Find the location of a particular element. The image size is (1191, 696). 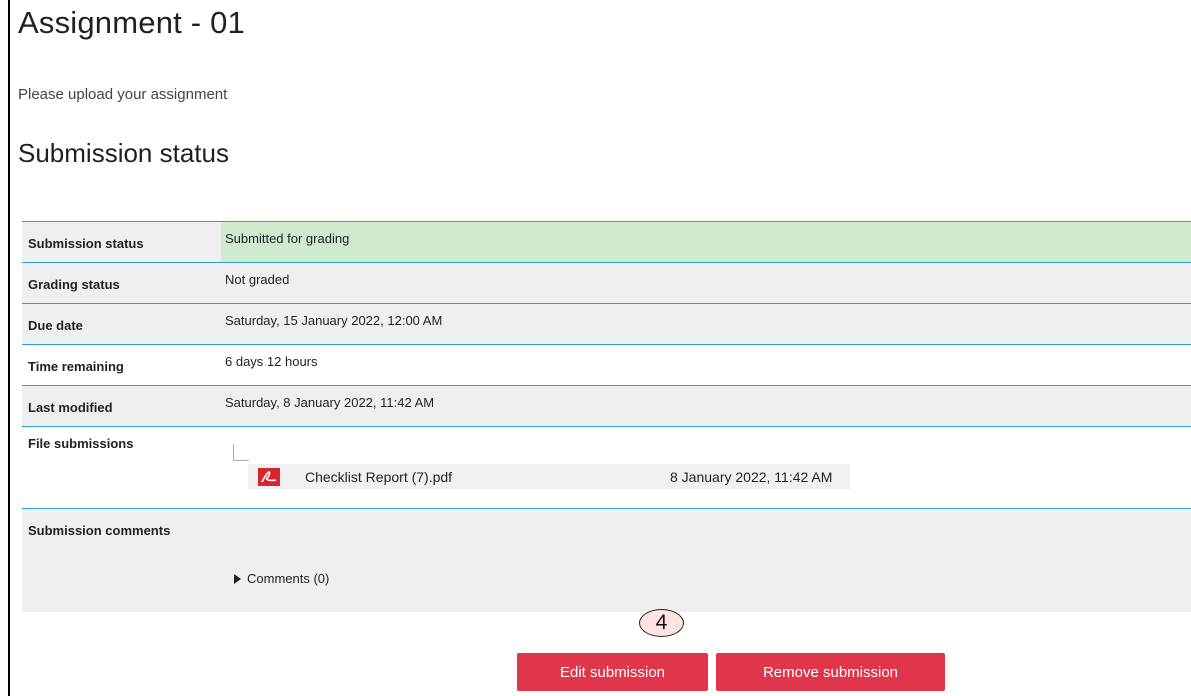

file-name-link: Checklist Report (7).pdf is located at coordinates (378, 477).